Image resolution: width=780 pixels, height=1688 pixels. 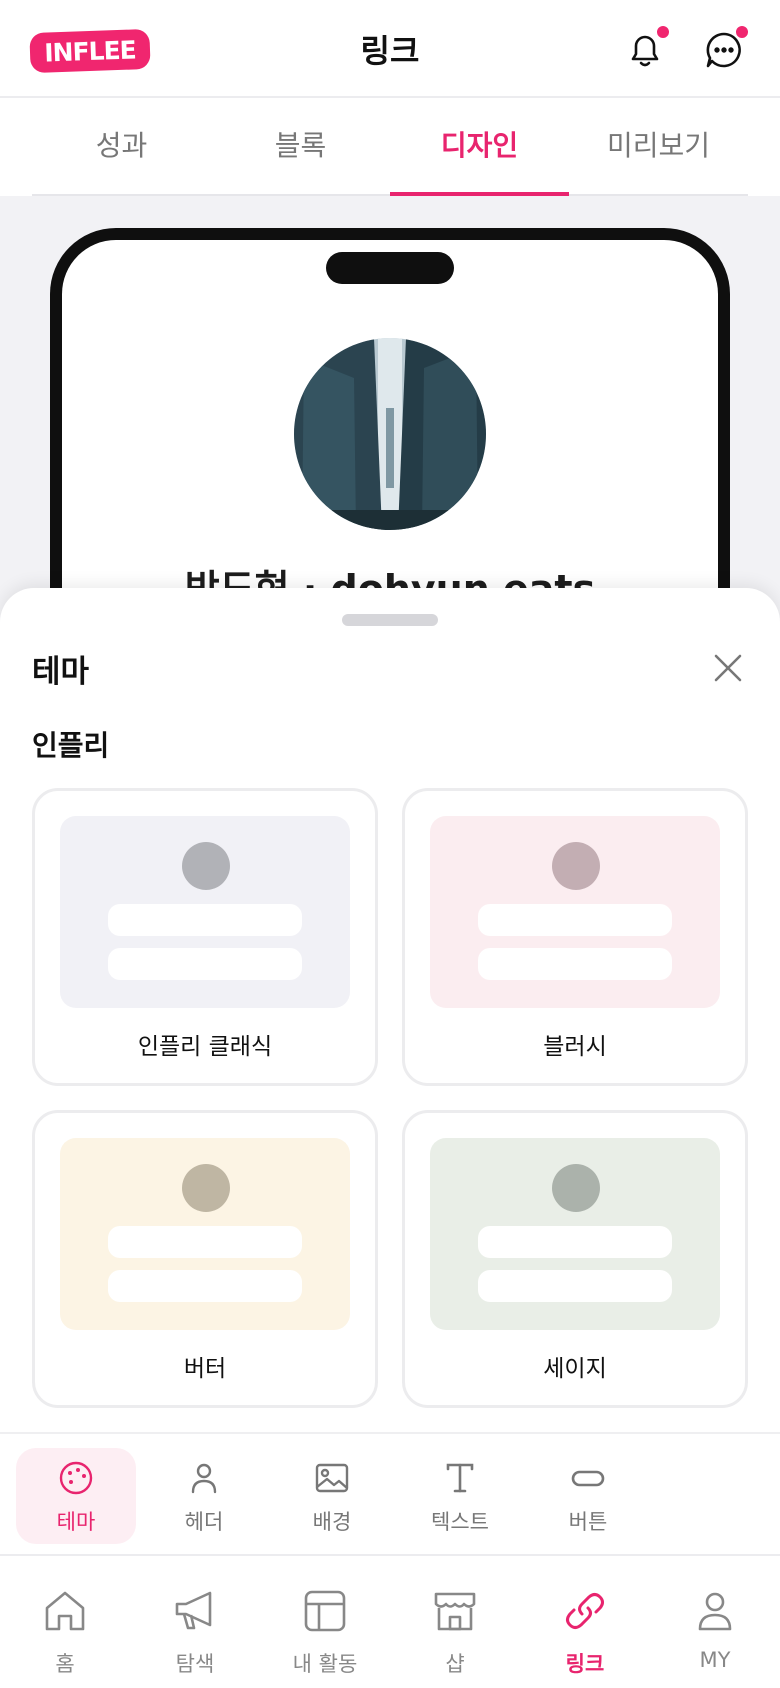 I want to click on home-icon, so click(x=65, y=1611).